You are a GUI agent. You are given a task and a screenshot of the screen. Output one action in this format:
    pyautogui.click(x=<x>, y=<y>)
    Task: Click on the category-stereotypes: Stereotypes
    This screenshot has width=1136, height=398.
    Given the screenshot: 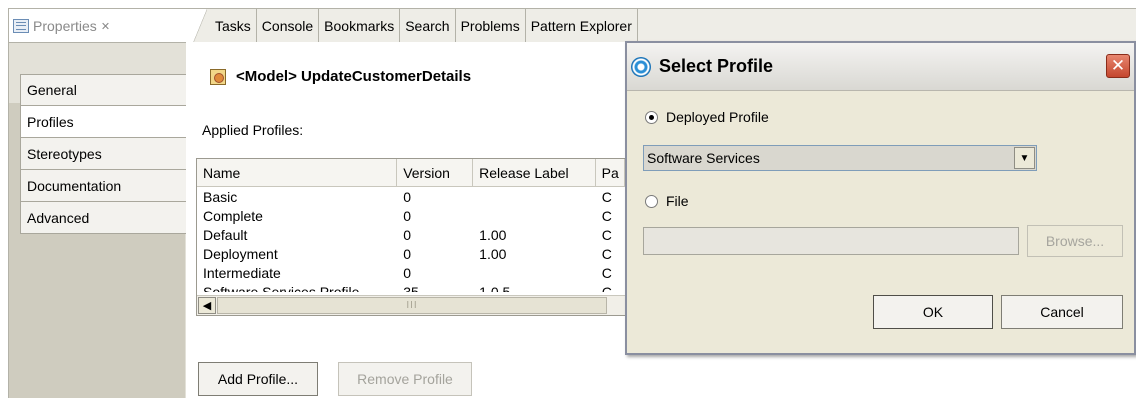 What is the action you would take?
    pyautogui.click(x=107, y=154)
    